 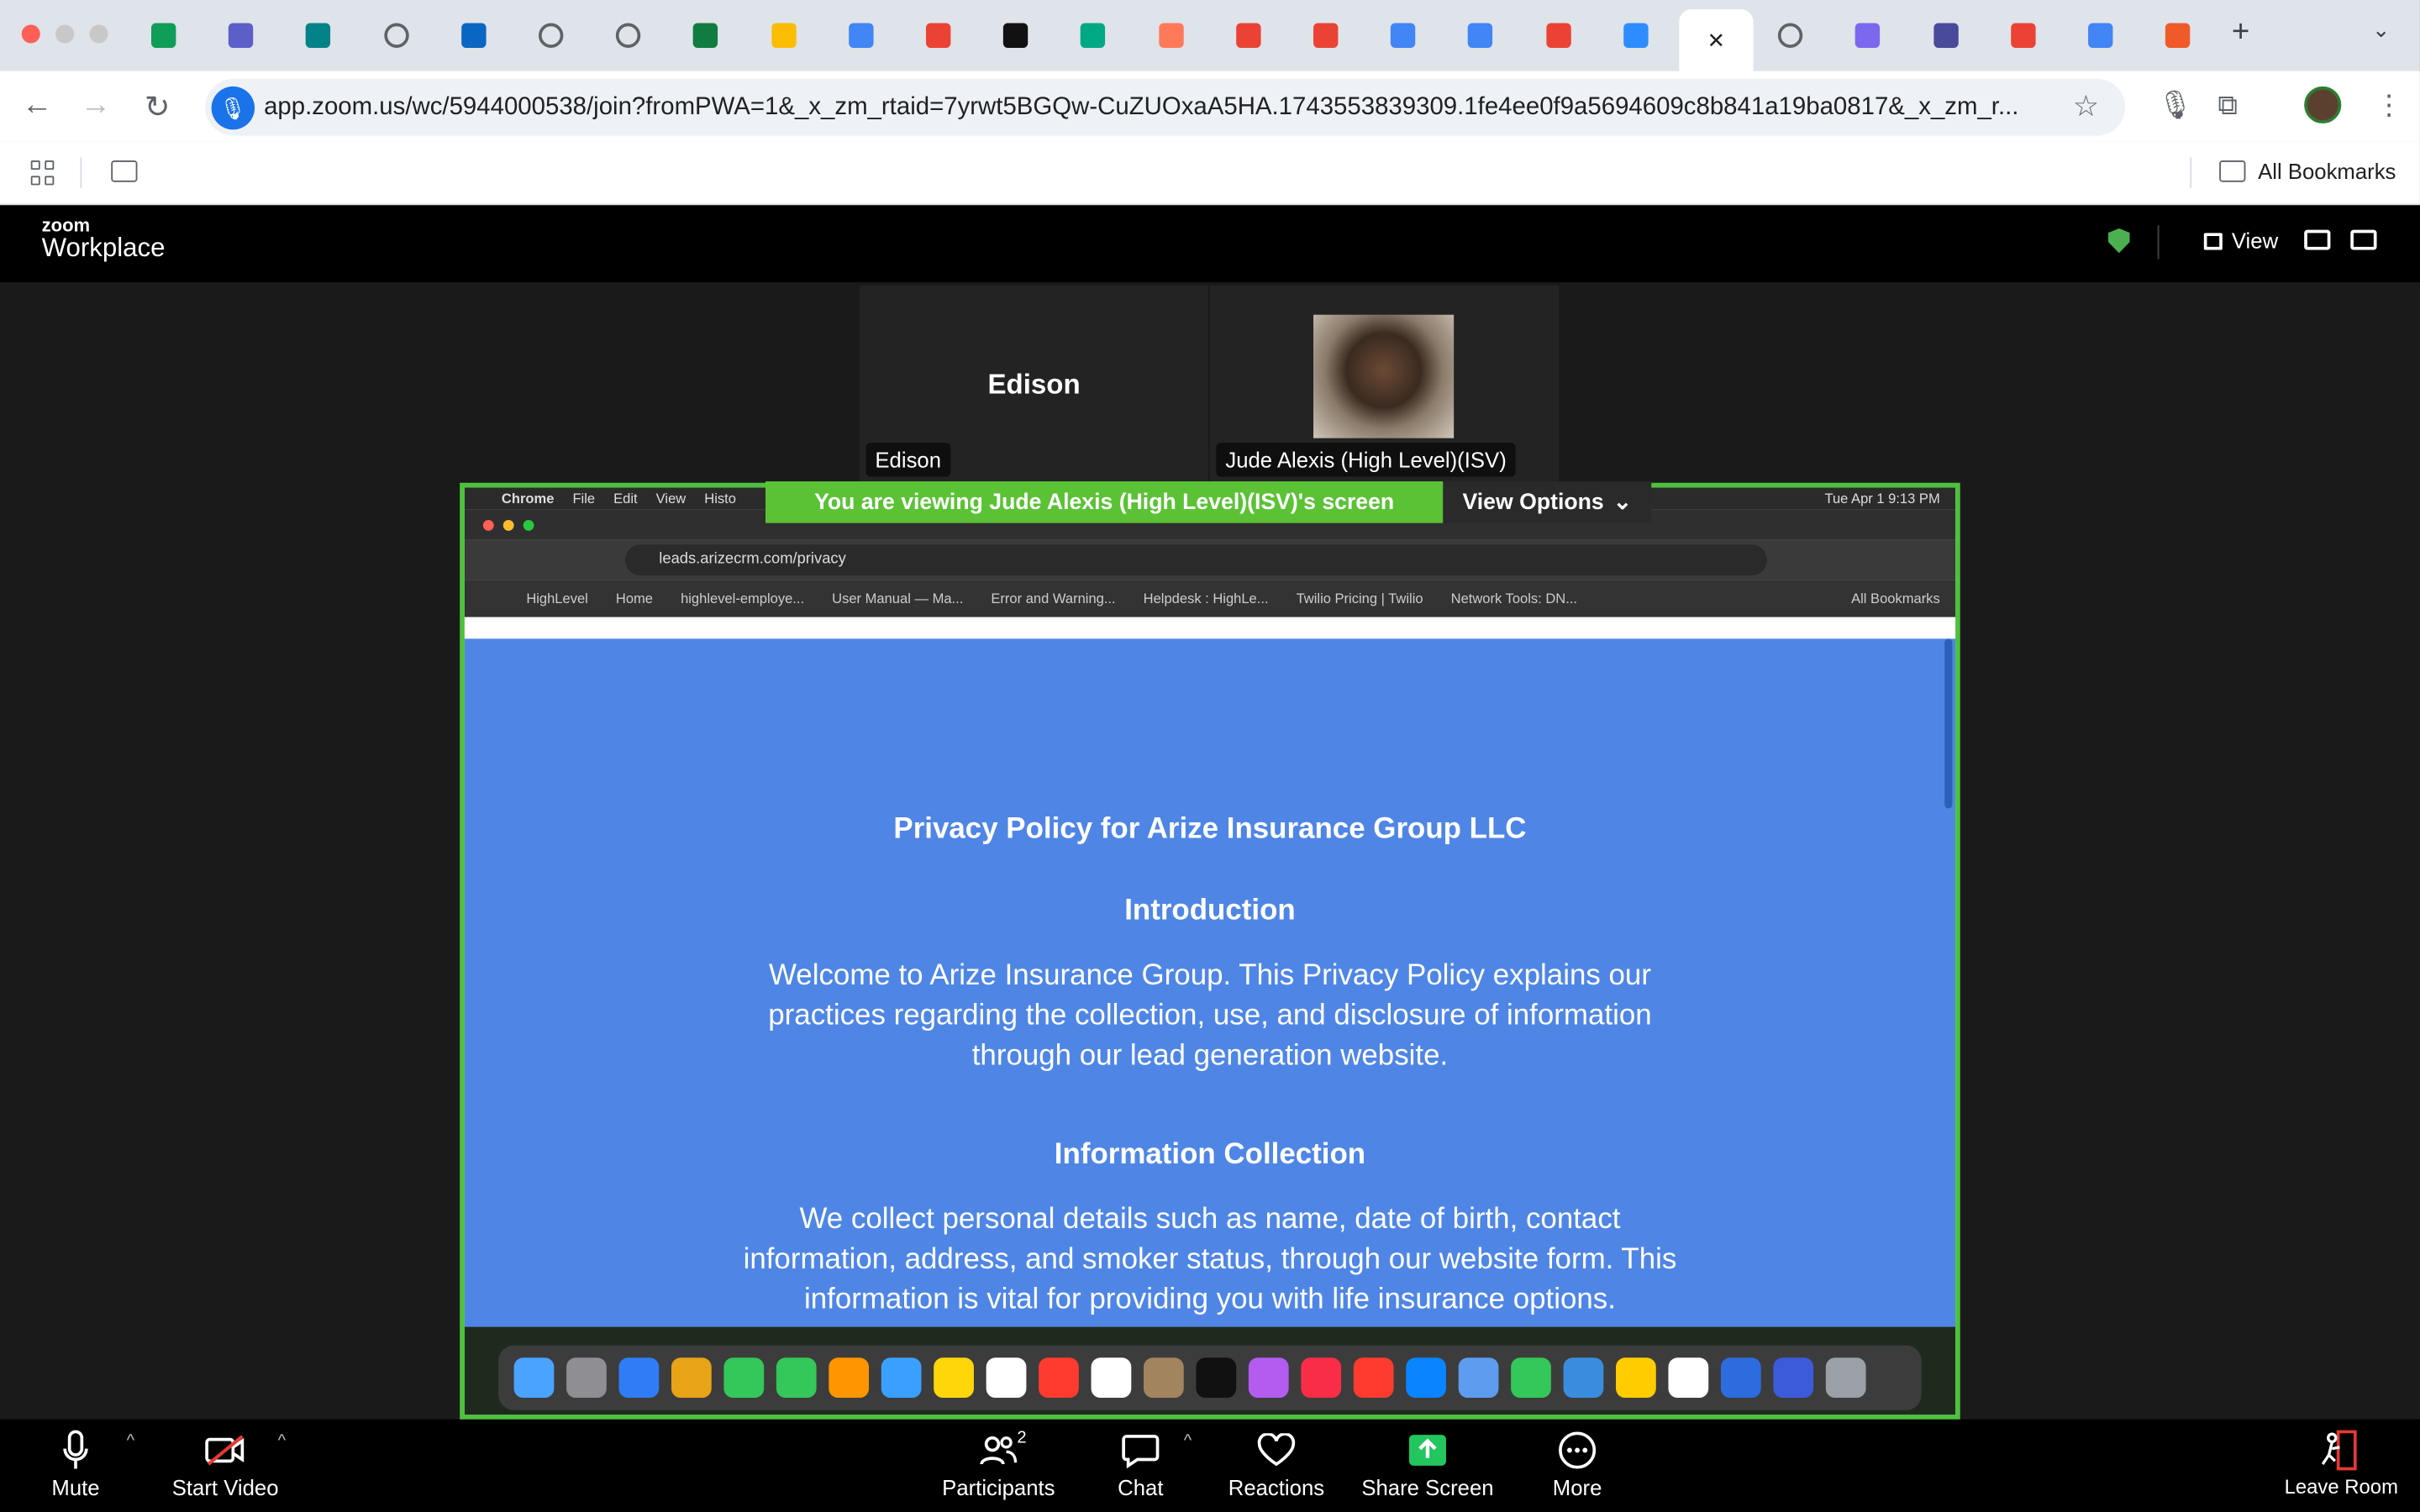 What do you see at coordinates (1359, 598) in the screenshot?
I see `inner-bookmark: Twilio Pricing | Twilio` at bounding box center [1359, 598].